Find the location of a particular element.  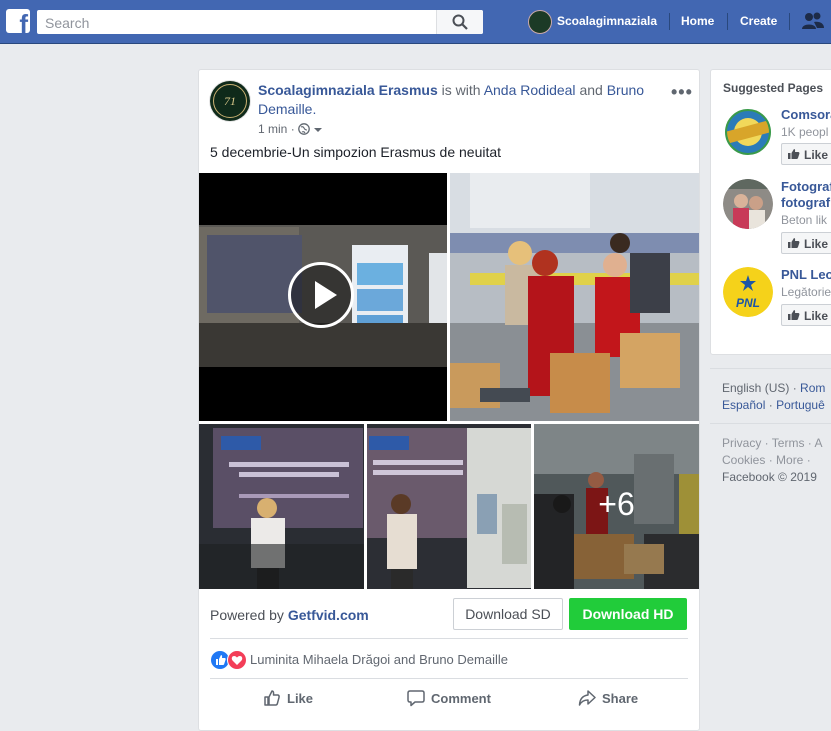

avatar-number: 71 is located at coordinates (230, 101).